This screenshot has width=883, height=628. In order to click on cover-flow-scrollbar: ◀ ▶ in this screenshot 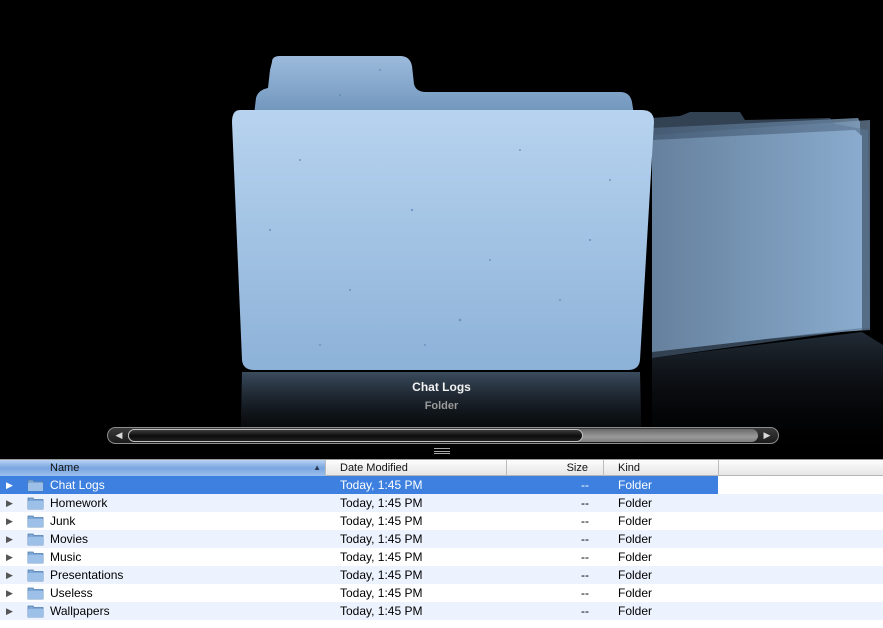, I will do `click(443, 435)`.